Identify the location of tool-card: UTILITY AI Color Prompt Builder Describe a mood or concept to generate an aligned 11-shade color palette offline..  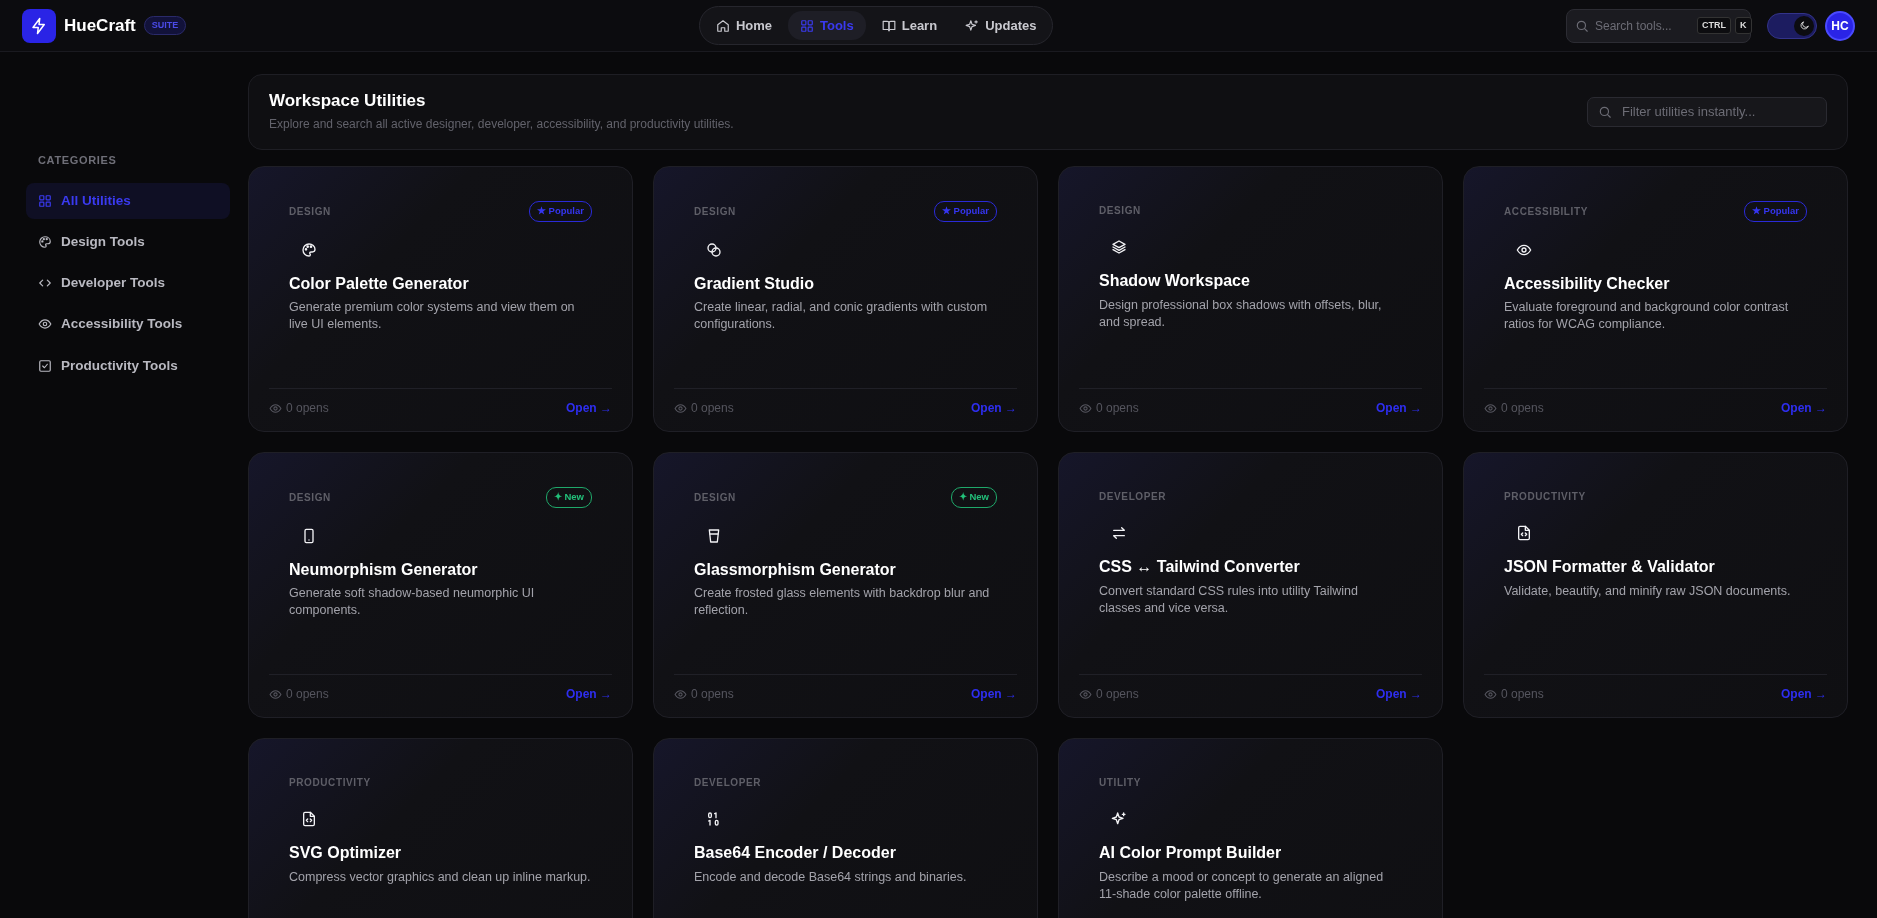
(1250, 828).